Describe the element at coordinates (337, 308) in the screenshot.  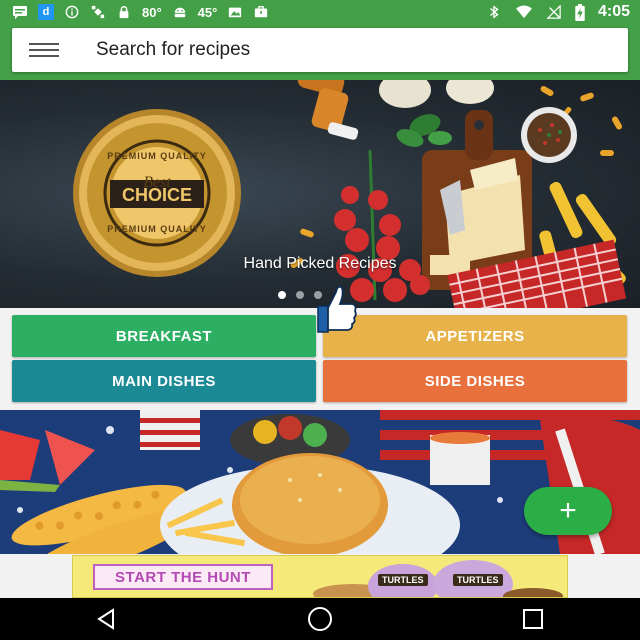
I see `thumbs-up-icon` at that location.